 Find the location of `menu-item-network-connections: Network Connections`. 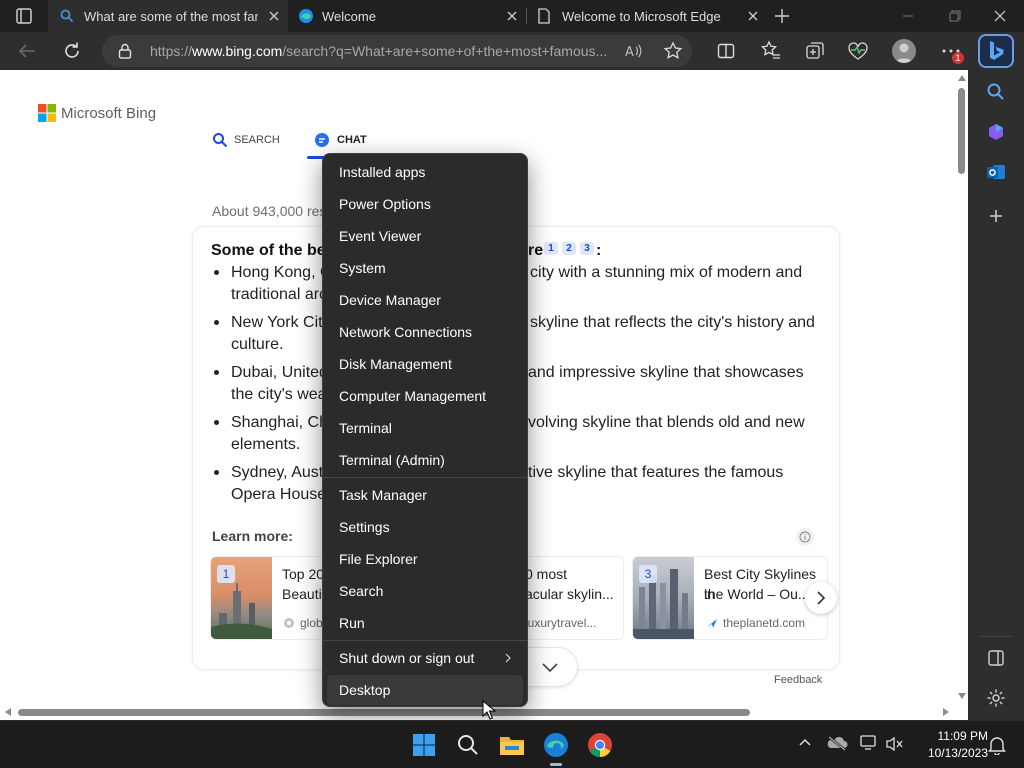

menu-item-network-connections: Network Connections is located at coordinates (425, 332).